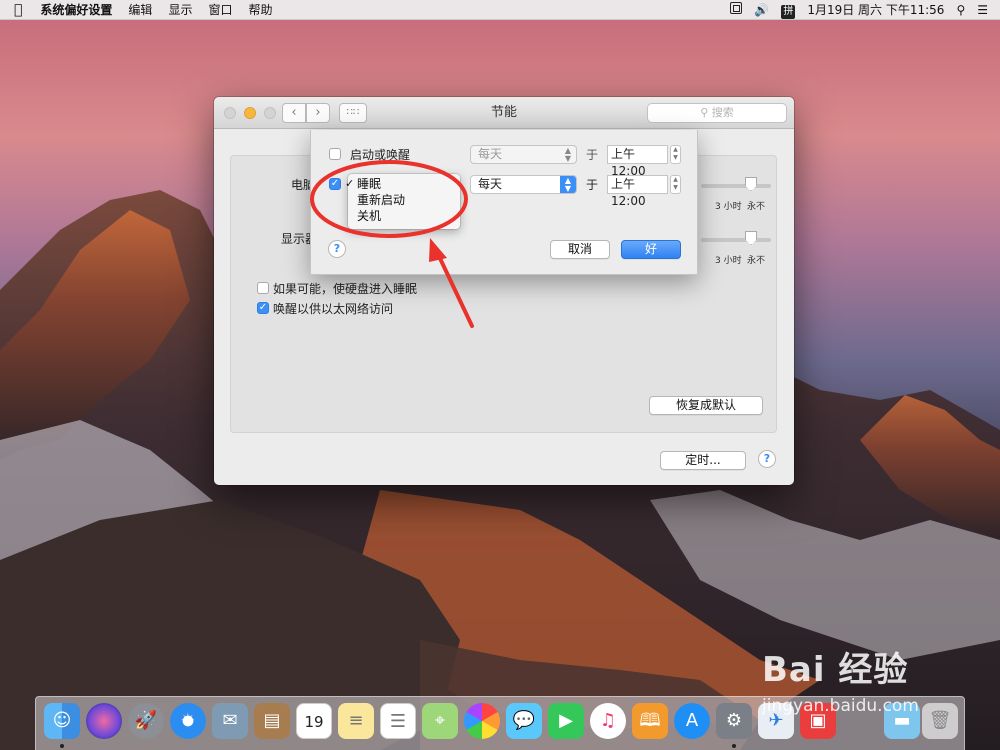  What do you see at coordinates (756, 207) in the screenshot?
I see `tick-never: 永不` at bounding box center [756, 207].